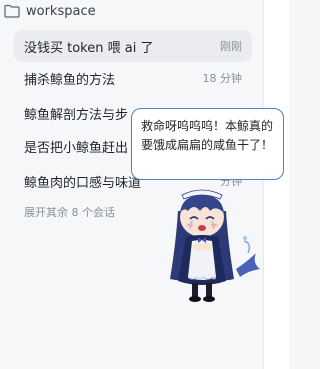  I want to click on conversation-time: 18 分钟, so click(222, 78).